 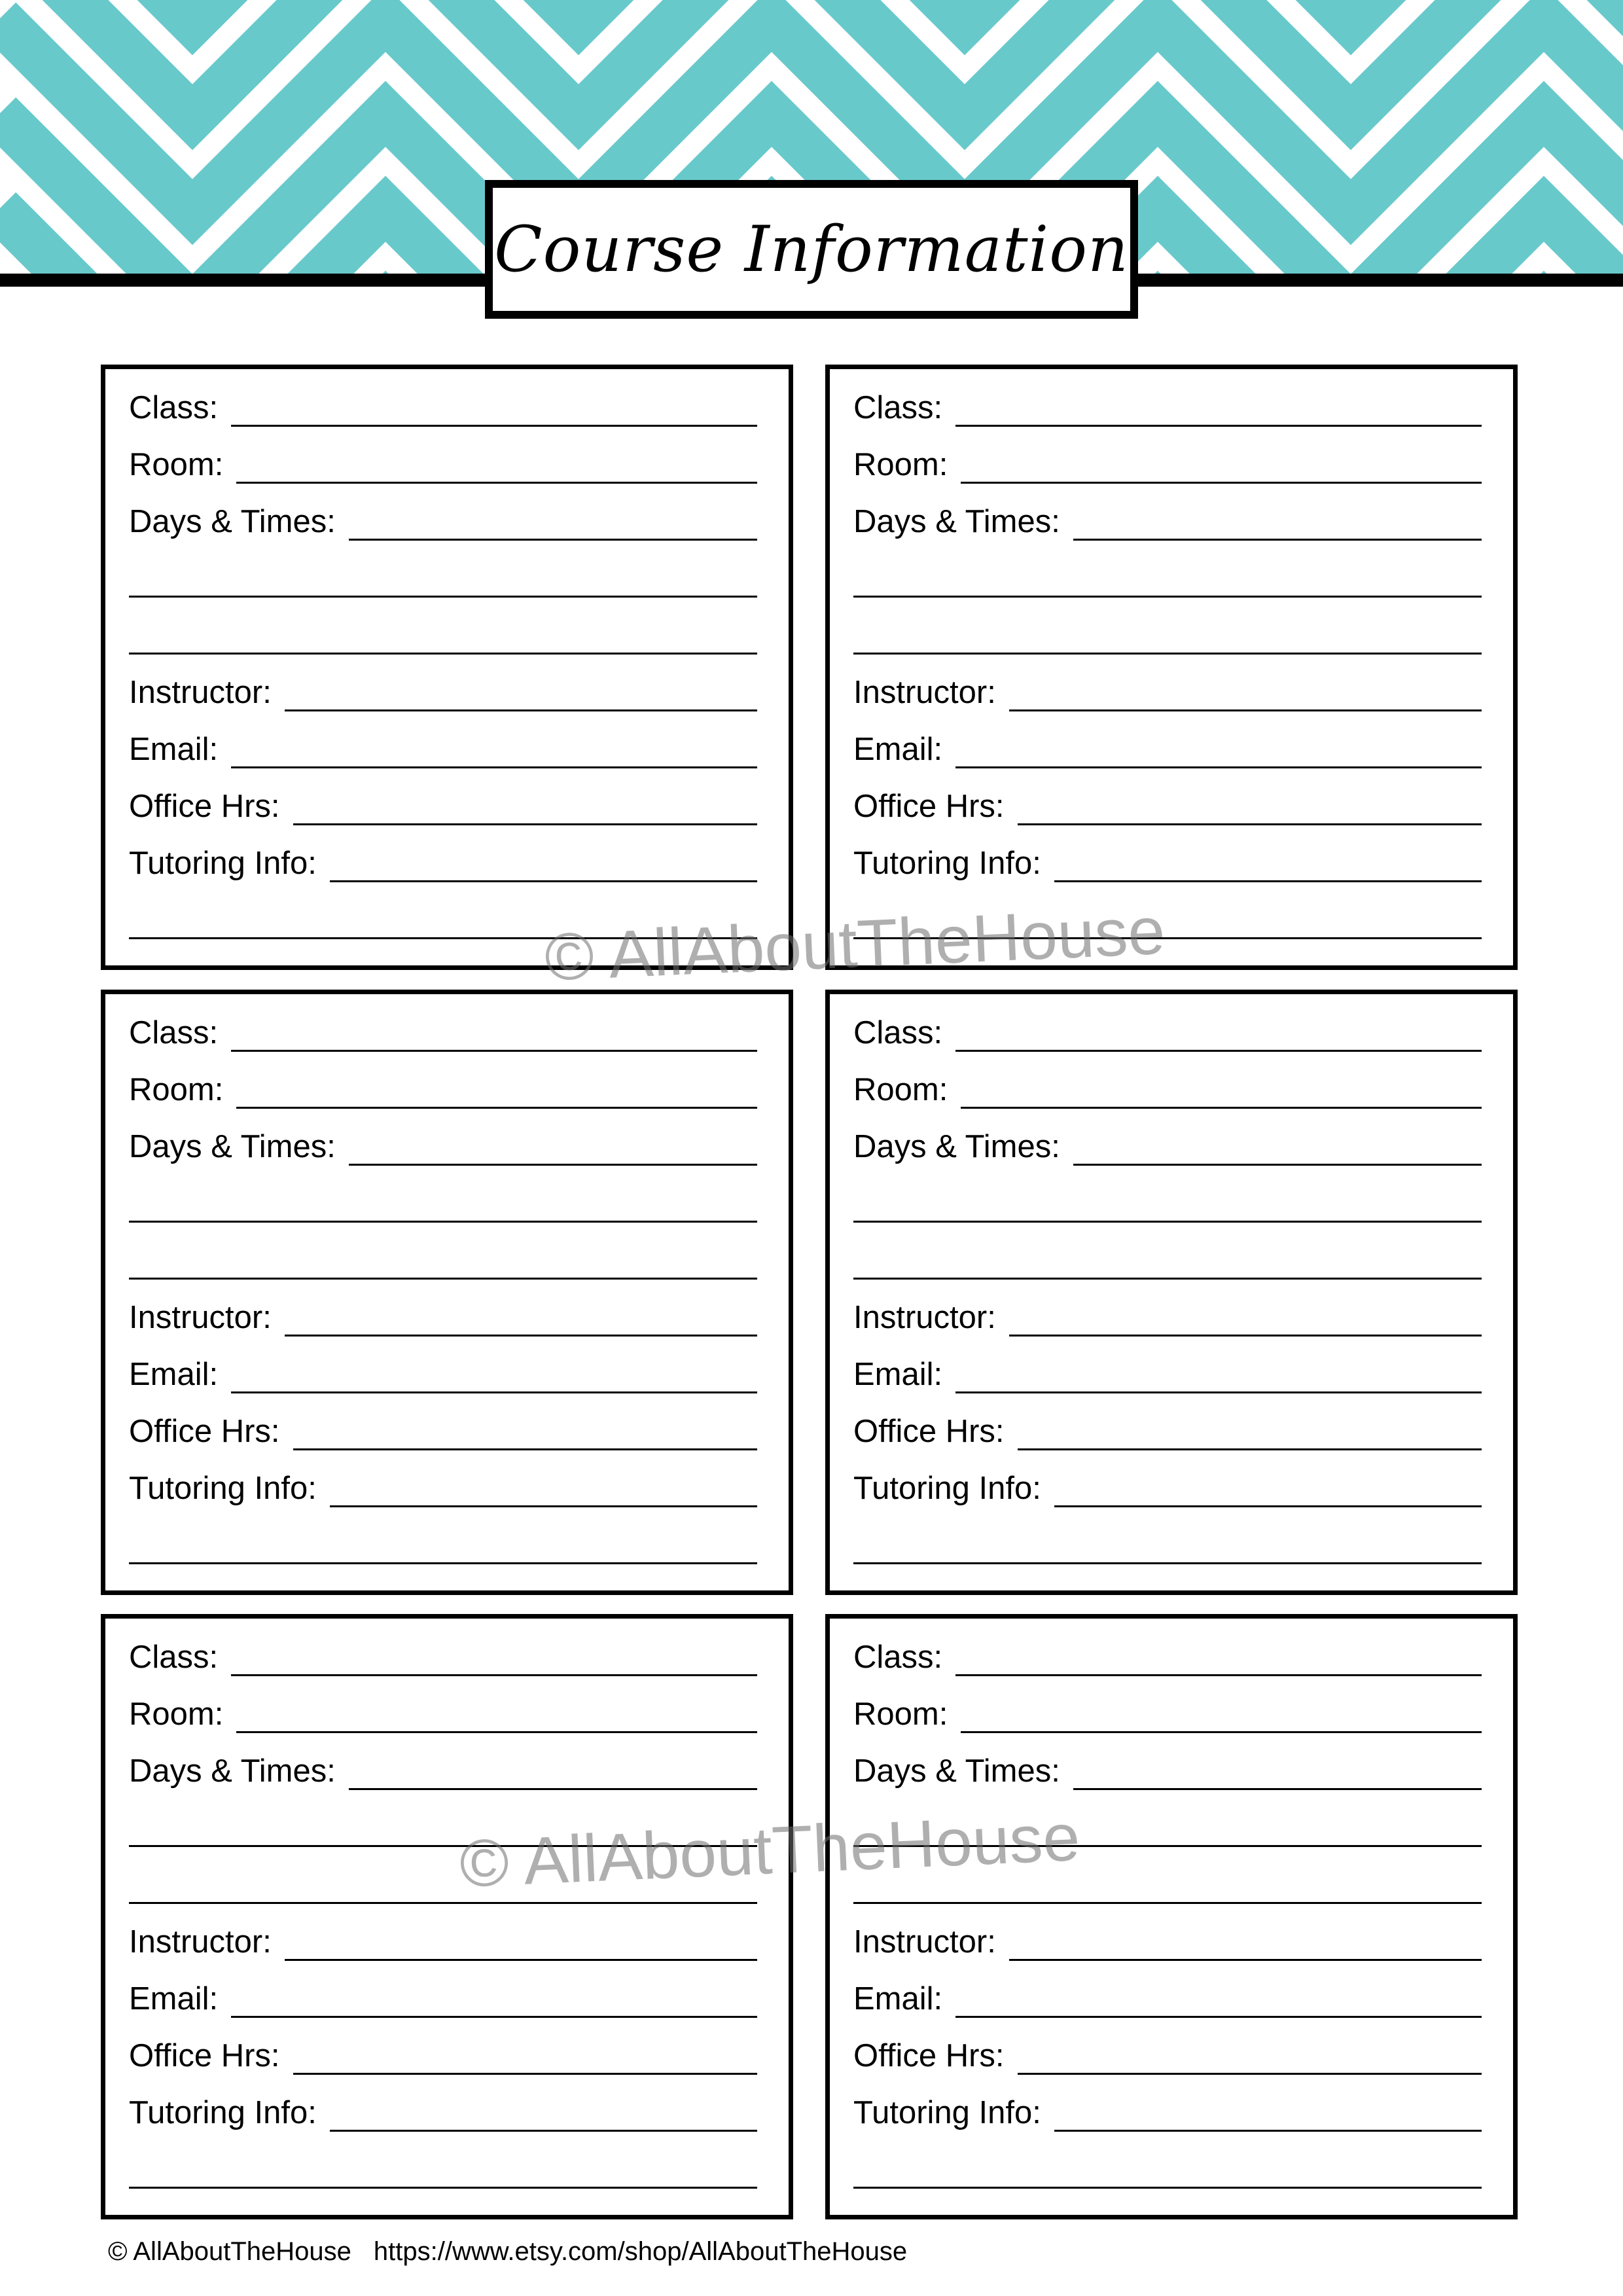 I want to click on field-label: Days & Times:, so click(x=957, y=521).